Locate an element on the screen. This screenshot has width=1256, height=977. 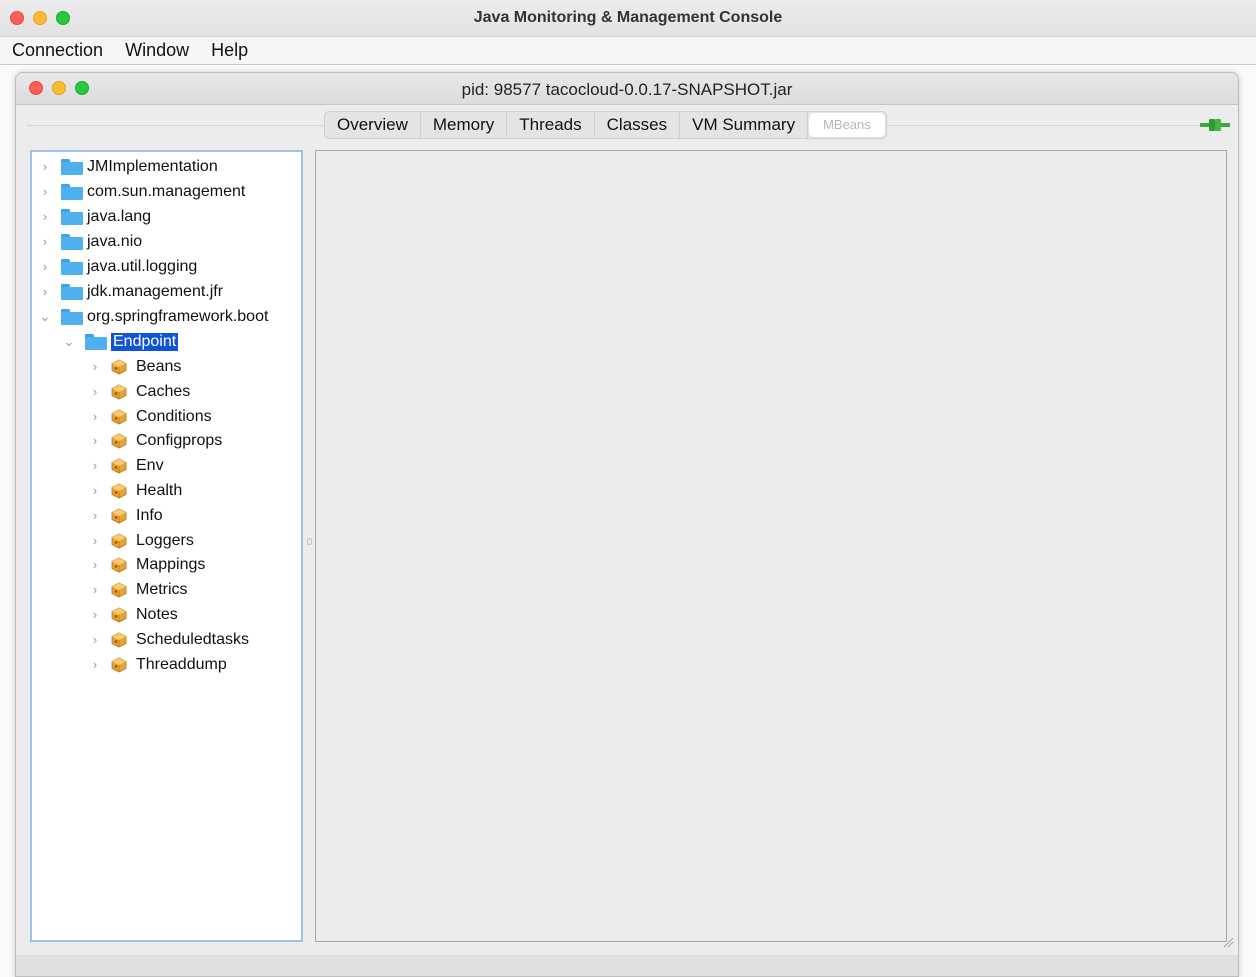
tree-node-mbean: › Metrics is located at coordinates (138, 590).